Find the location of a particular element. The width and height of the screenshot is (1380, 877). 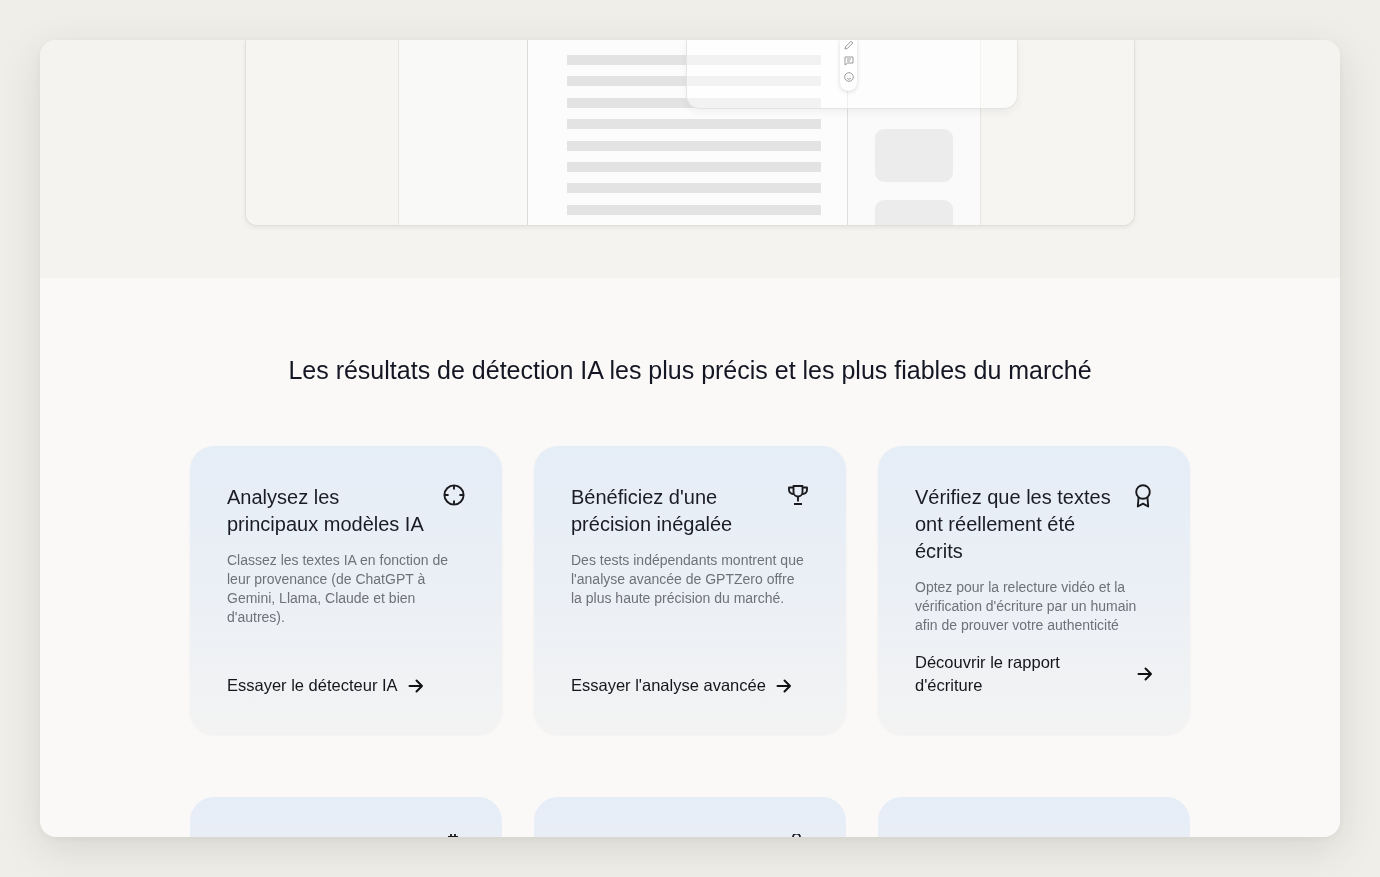

card-link: Essayer le détecteur IA is located at coordinates (325, 677).